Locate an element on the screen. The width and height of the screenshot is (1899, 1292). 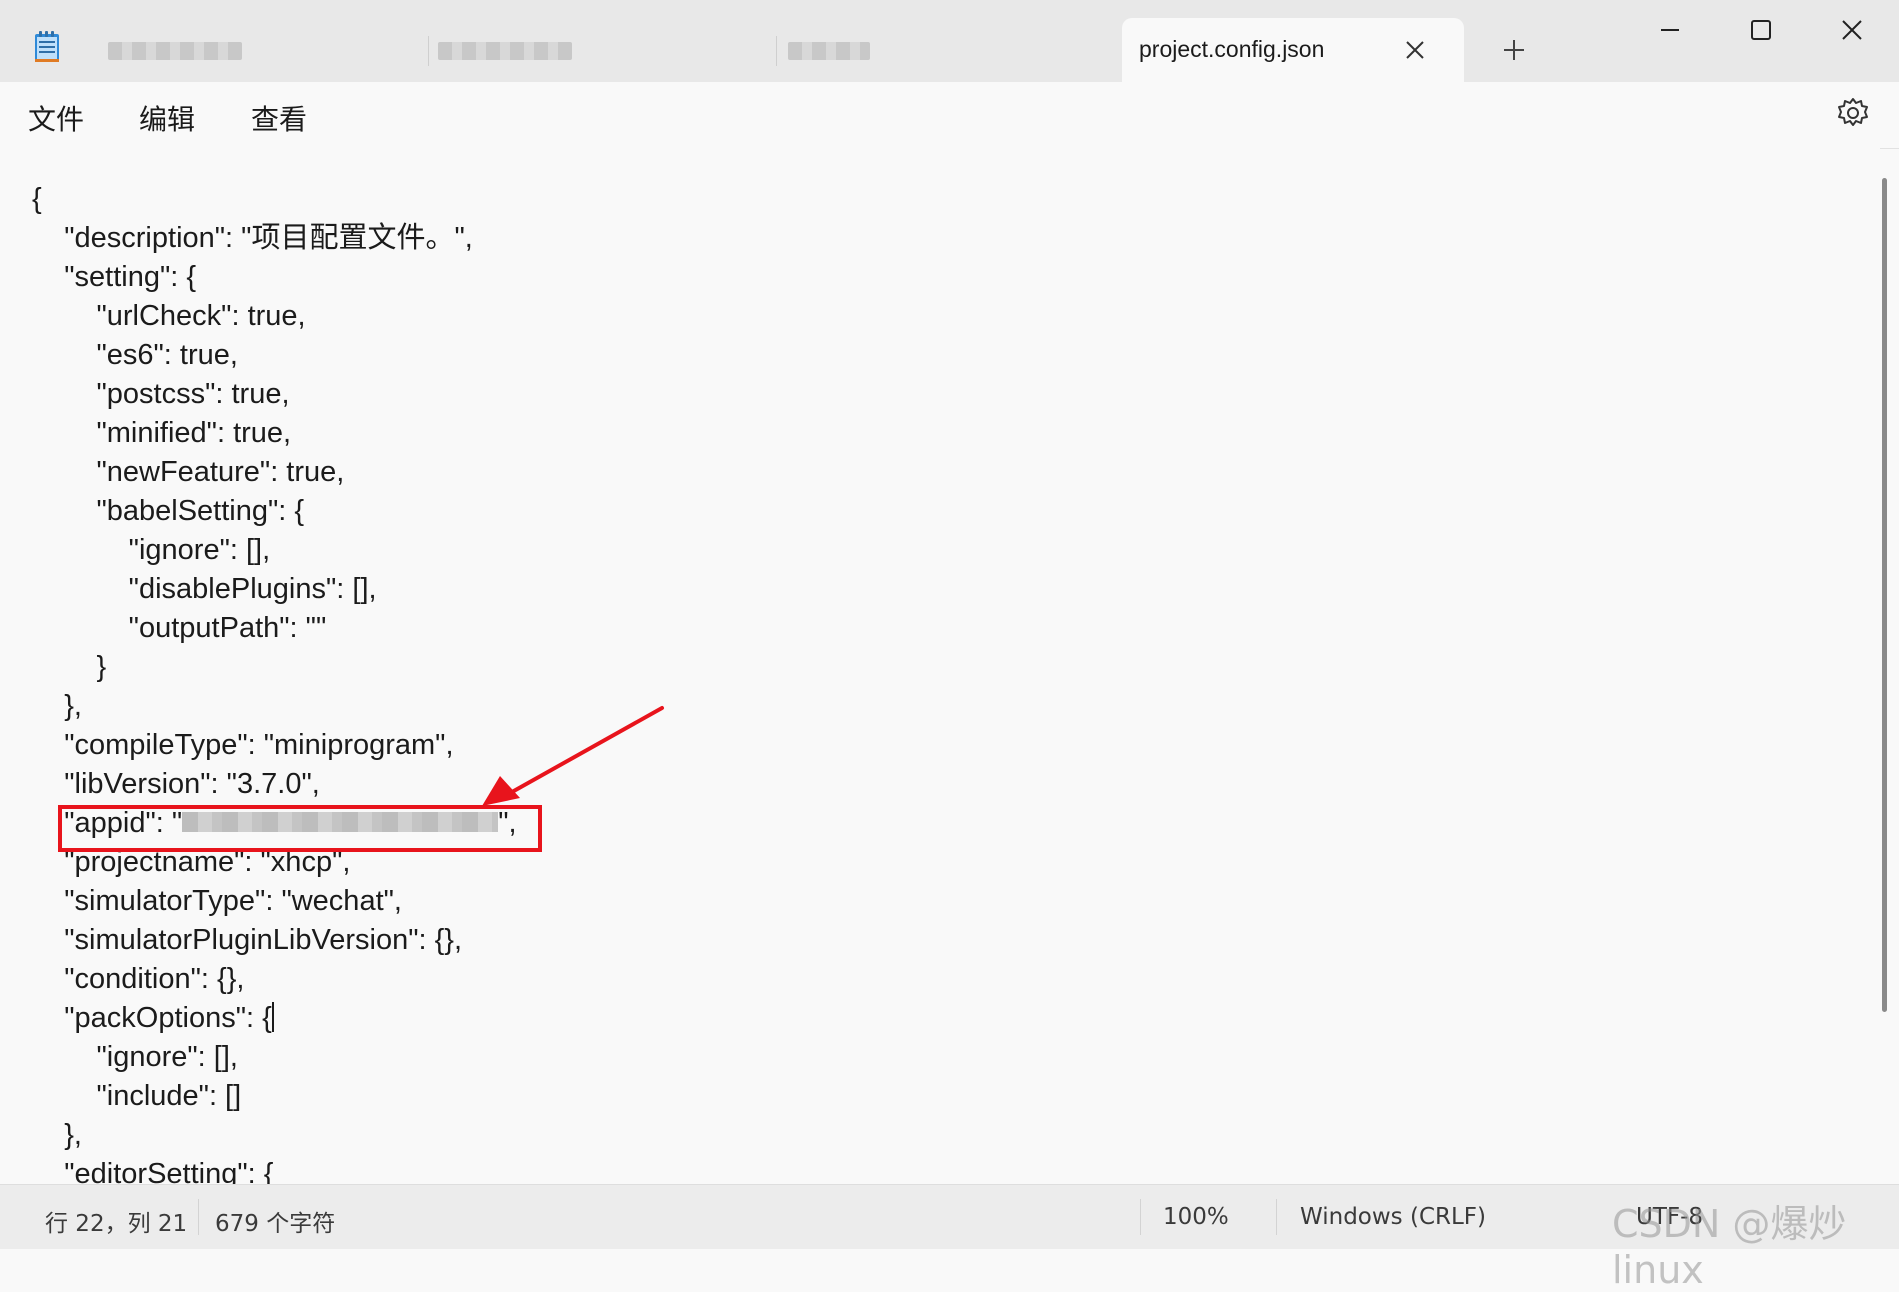
tab-title: project.config.json is located at coordinates (1232, 49).